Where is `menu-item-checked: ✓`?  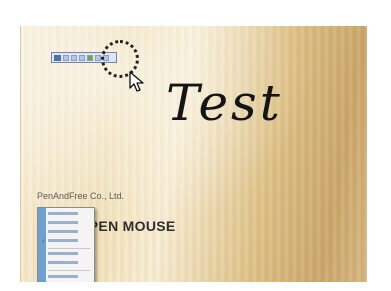
menu-item-checked: ✓ is located at coordinates (65, 242).